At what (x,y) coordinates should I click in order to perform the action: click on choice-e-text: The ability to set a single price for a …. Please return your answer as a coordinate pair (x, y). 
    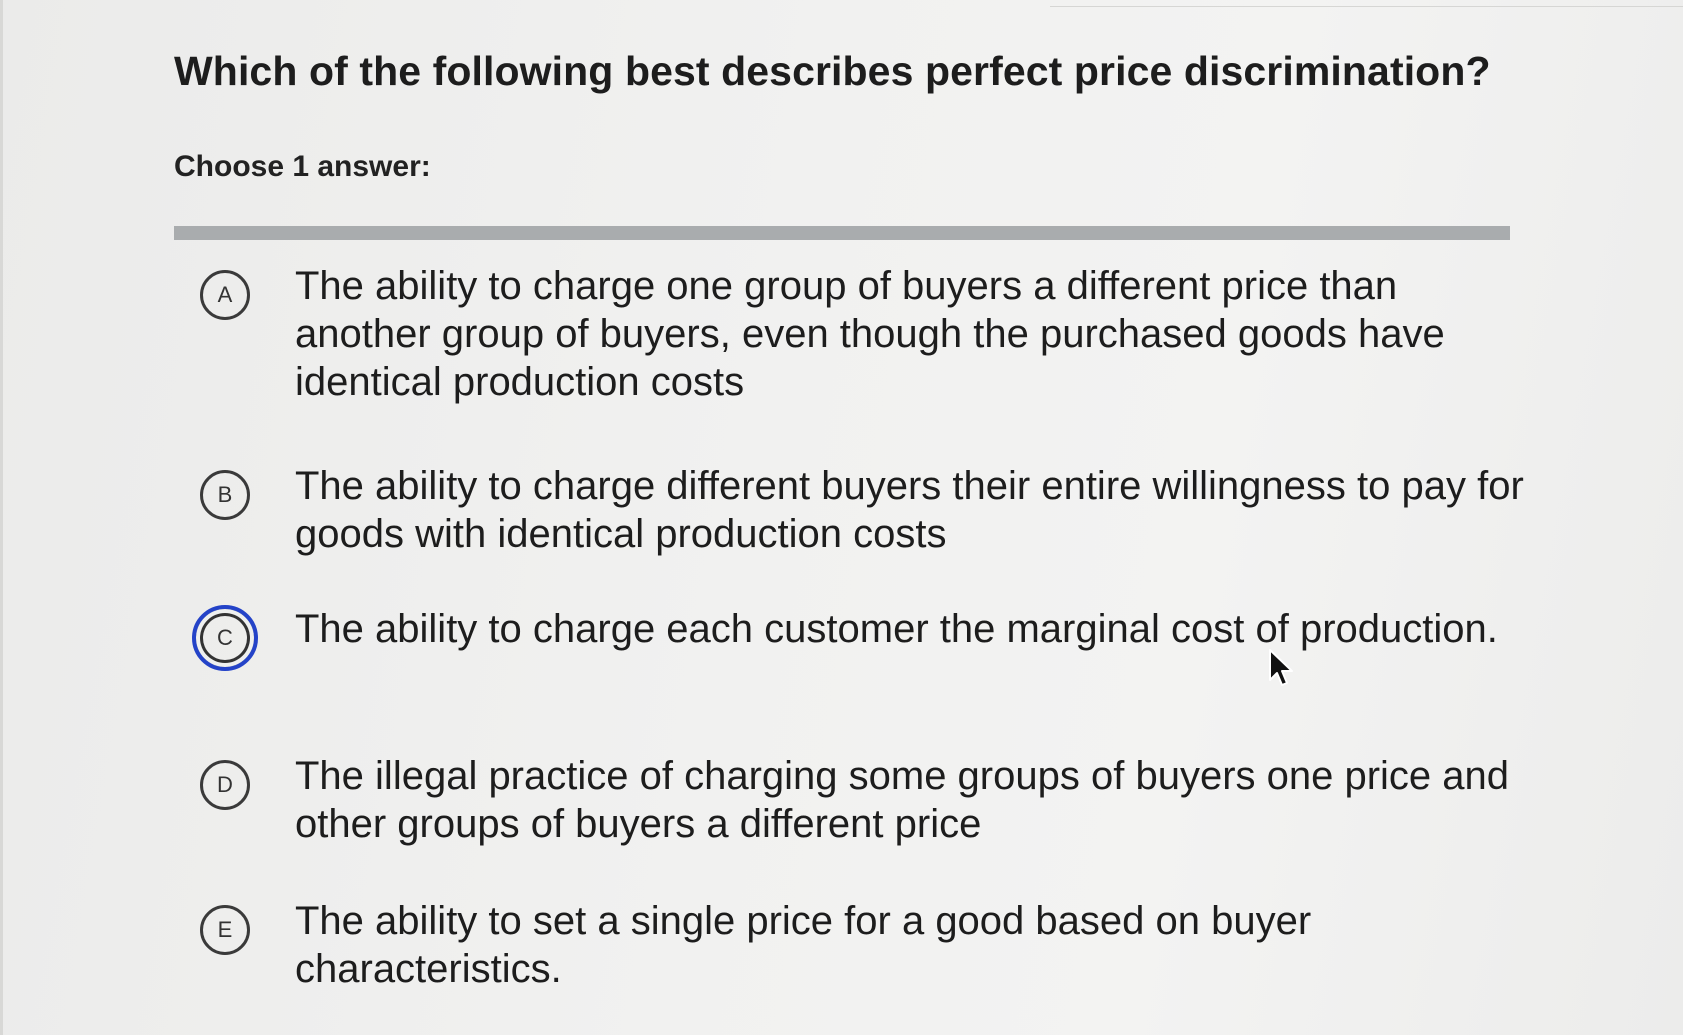
    Looking at the image, I should click on (803, 945).